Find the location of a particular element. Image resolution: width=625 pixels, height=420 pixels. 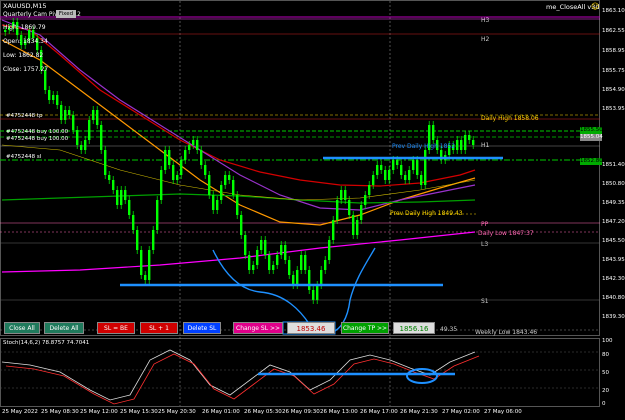

sl-value-field: 1853.46 is located at coordinates (311, 328).